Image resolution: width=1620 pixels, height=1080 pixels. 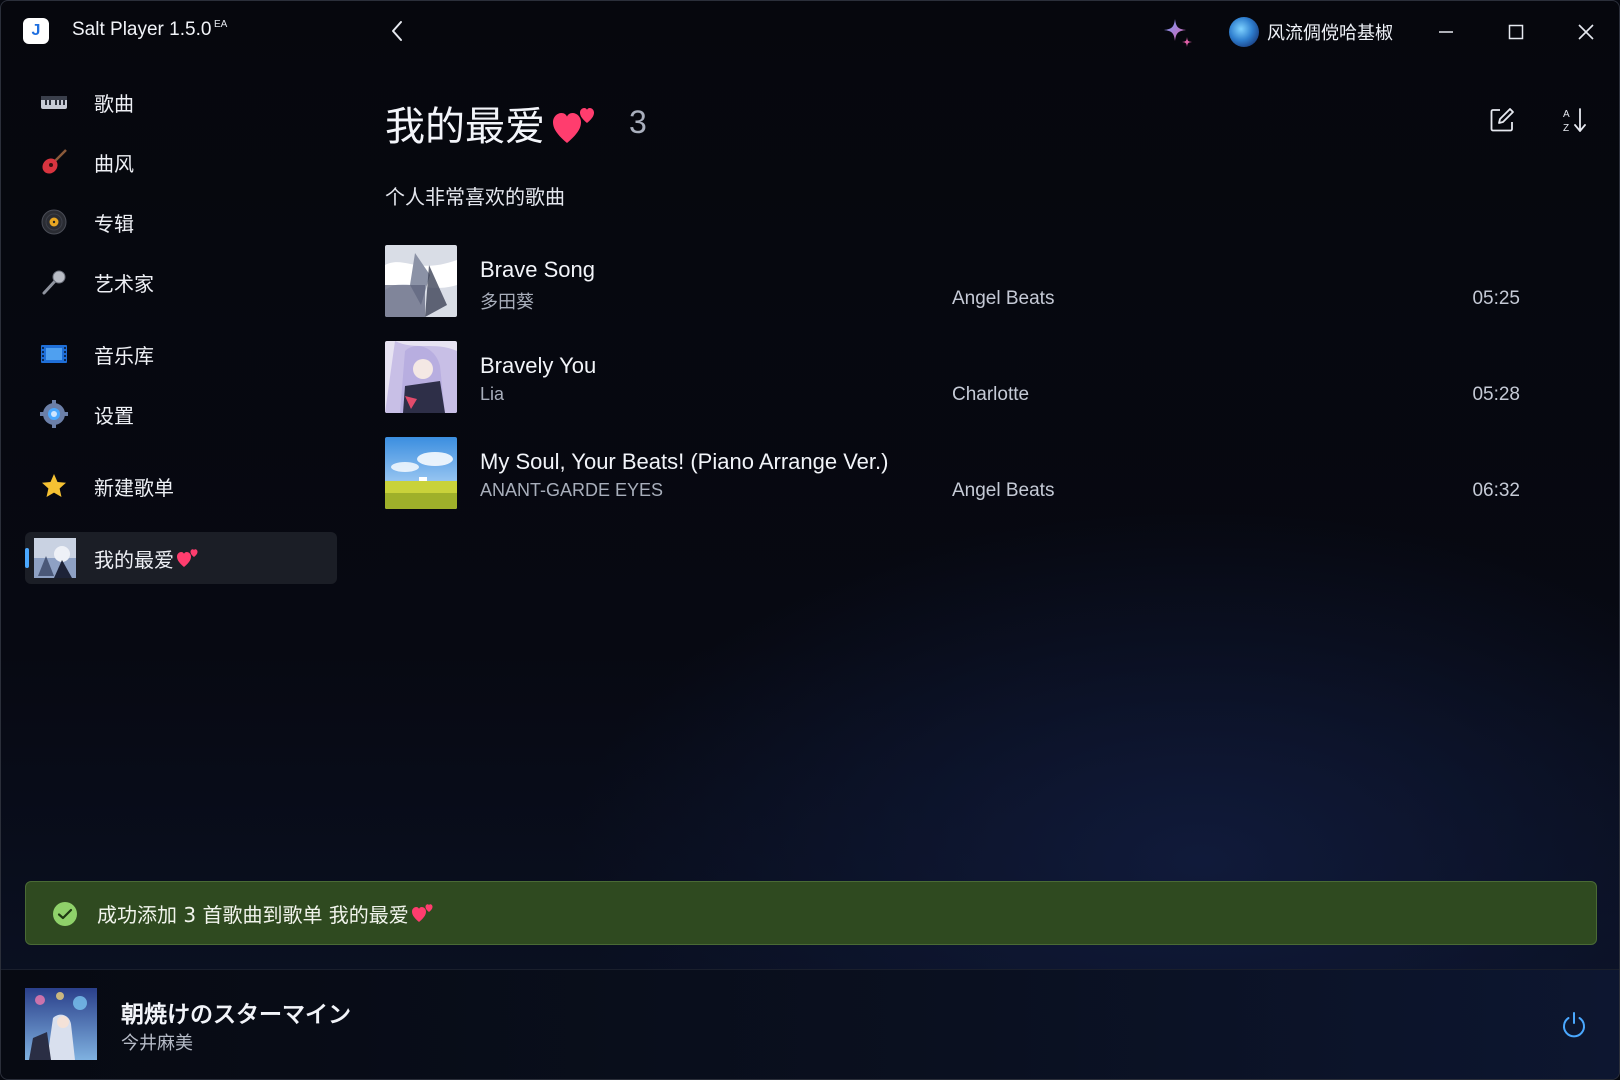 What do you see at coordinates (142, 29) in the screenshot?
I see `app-title: Salt Player 1.5.0` at bounding box center [142, 29].